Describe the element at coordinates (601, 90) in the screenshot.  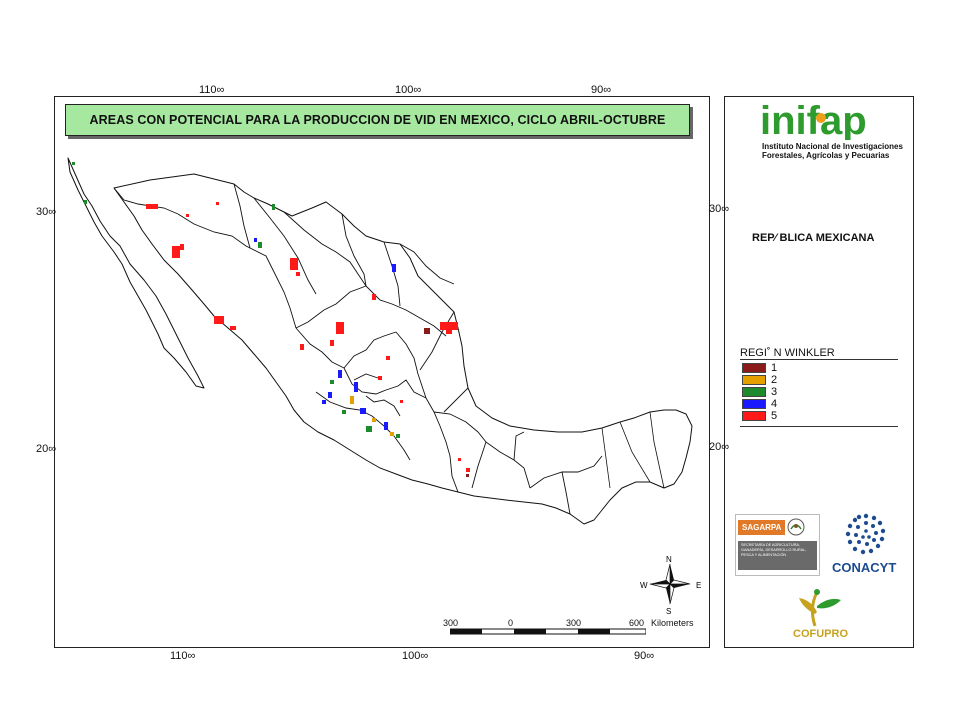
I see `top-tick-90: 90∞` at that location.